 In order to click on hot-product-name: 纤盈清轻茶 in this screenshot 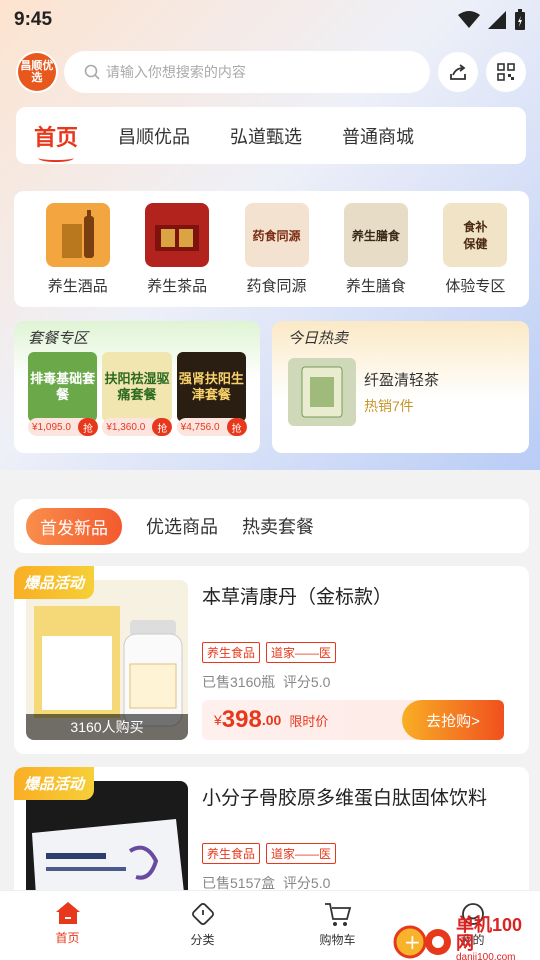, I will do `click(402, 380)`.